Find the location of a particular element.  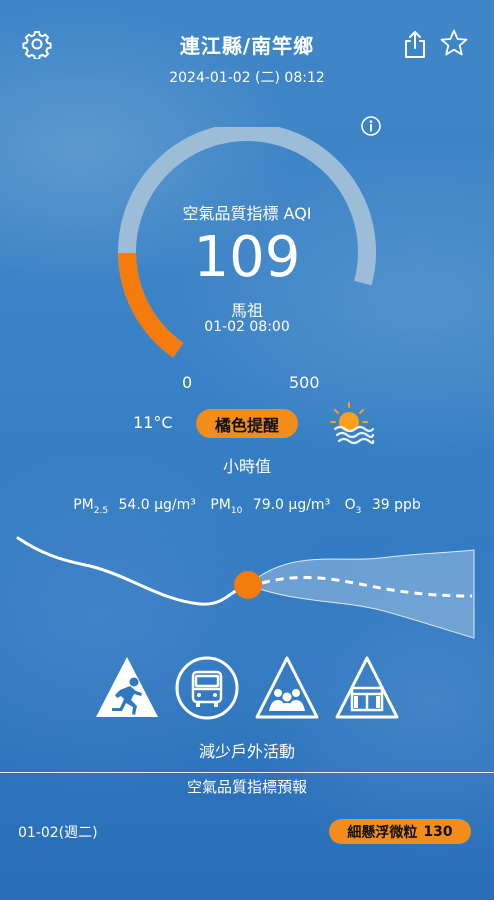

o3-label: O3 is located at coordinates (353, 506).